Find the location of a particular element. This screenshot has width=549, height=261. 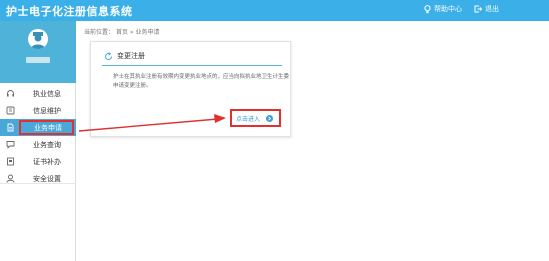

card-header: 变更注册 is located at coordinates (124, 56).